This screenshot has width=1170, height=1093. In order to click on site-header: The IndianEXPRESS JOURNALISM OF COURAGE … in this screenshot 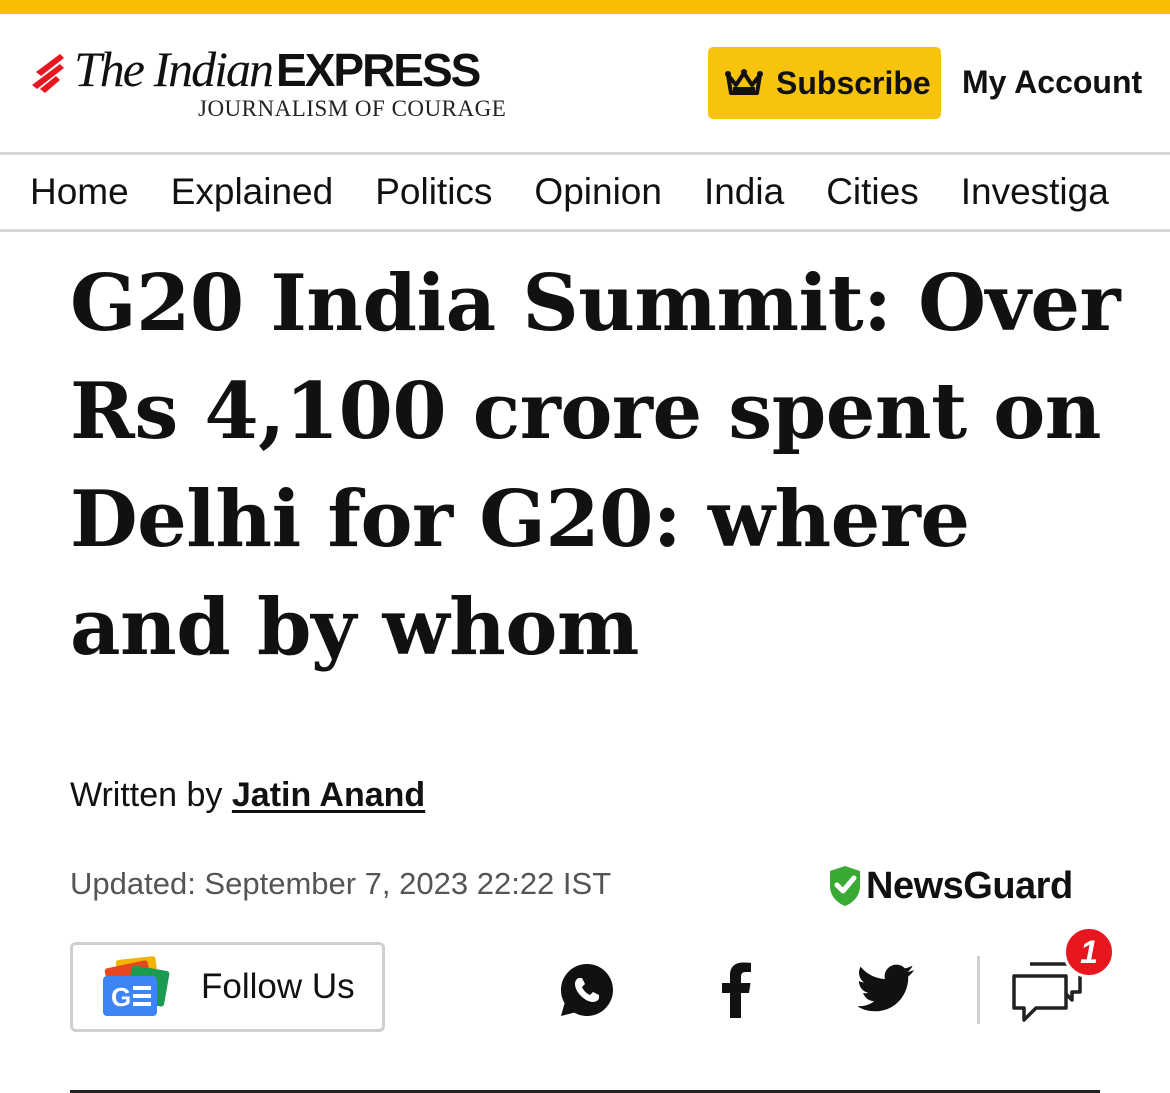, I will do `click(585, 83)`.